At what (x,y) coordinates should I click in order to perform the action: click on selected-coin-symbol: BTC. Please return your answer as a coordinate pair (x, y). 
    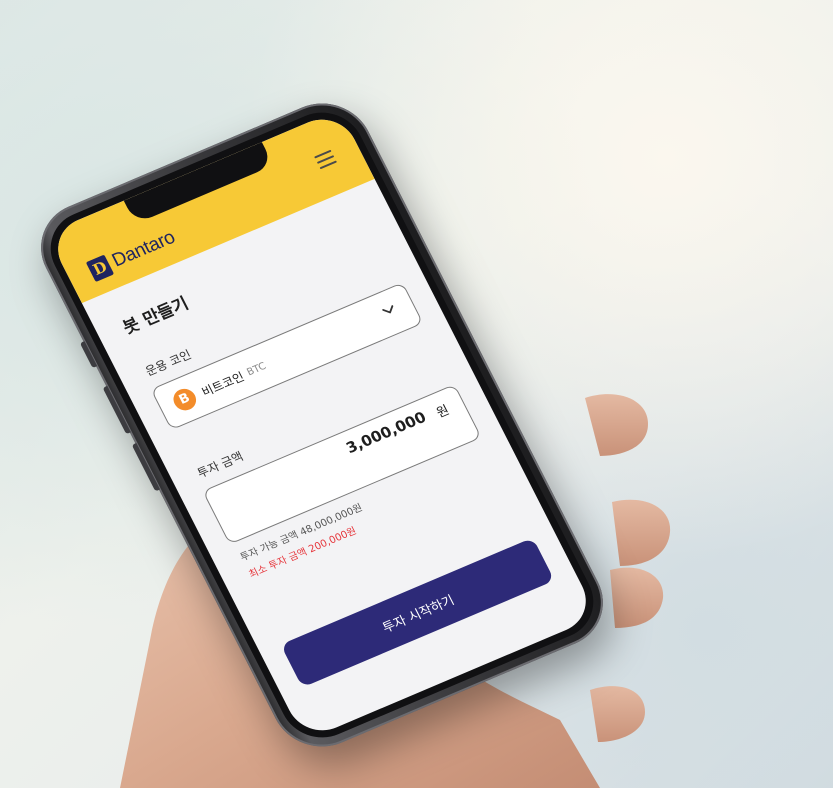
    Looking at the image, I should click on (256, 369).